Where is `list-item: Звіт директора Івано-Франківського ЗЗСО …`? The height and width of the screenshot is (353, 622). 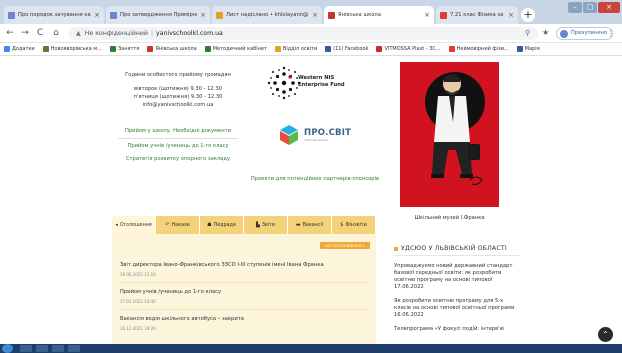 list-item: Звіт директора Івано-Франківського ЗЗСО … is located at coordinates (245, 272).